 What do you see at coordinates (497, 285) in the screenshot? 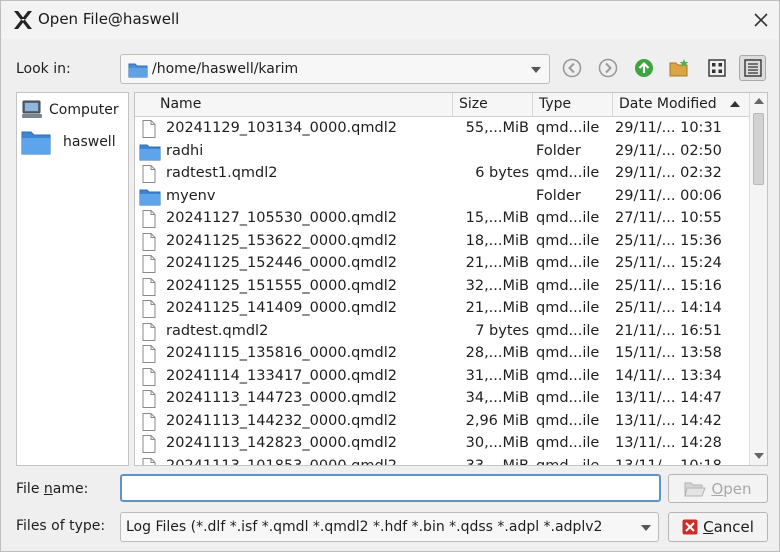
I see `file-size: 32,...MiB` at bounding box center [497, 285].